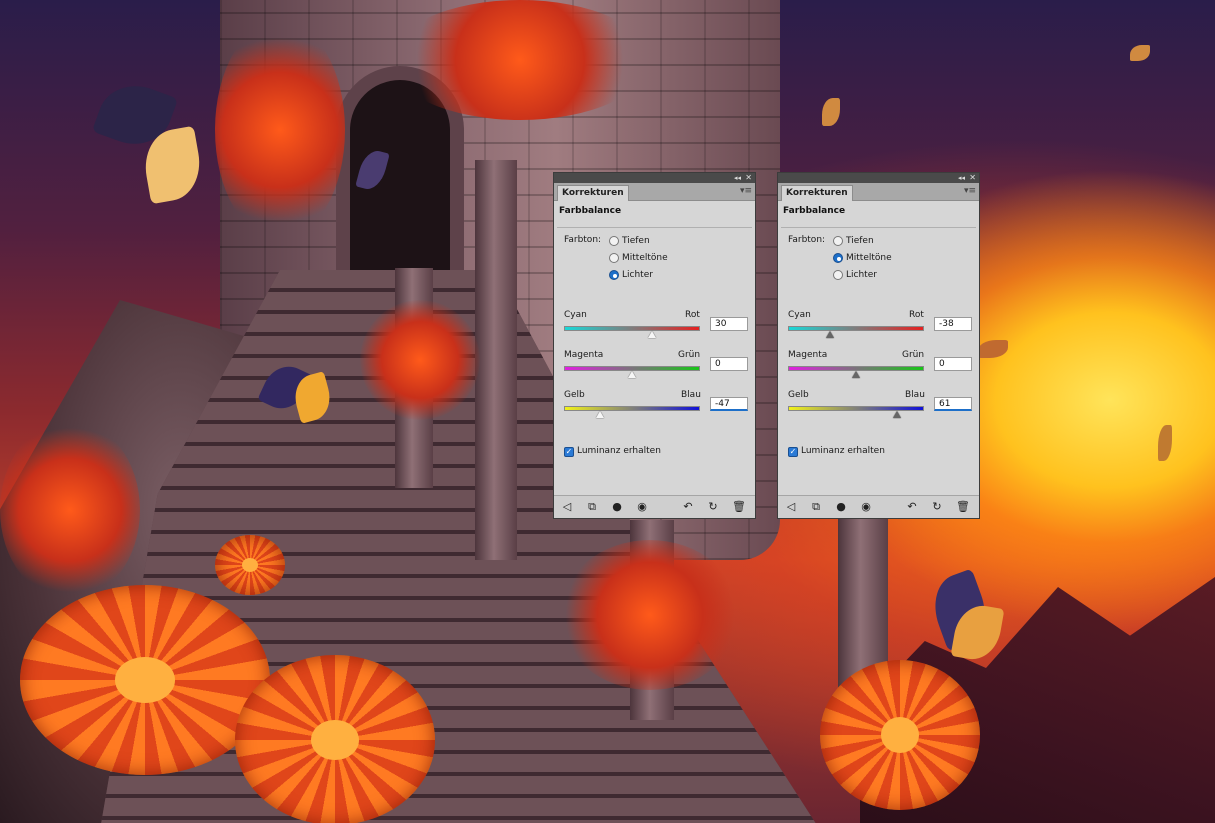  Describe the element at coordinates (953, 404) in the screenshot. I see `yellow-blue-value: 61` at that location.